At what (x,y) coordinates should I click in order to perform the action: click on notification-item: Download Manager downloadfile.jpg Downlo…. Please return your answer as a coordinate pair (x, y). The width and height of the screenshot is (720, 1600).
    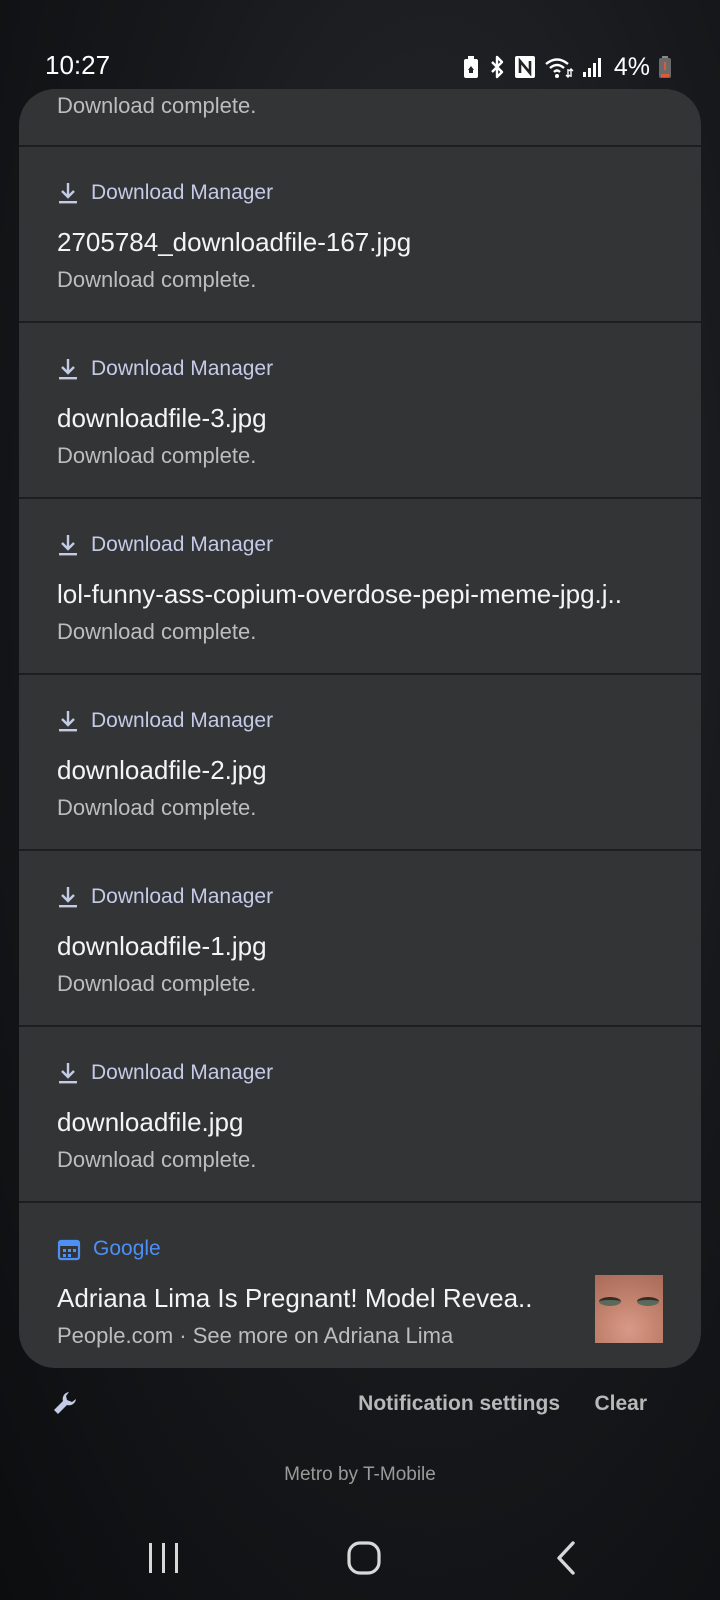
    Looking at the image, I should click on (360, 1113).